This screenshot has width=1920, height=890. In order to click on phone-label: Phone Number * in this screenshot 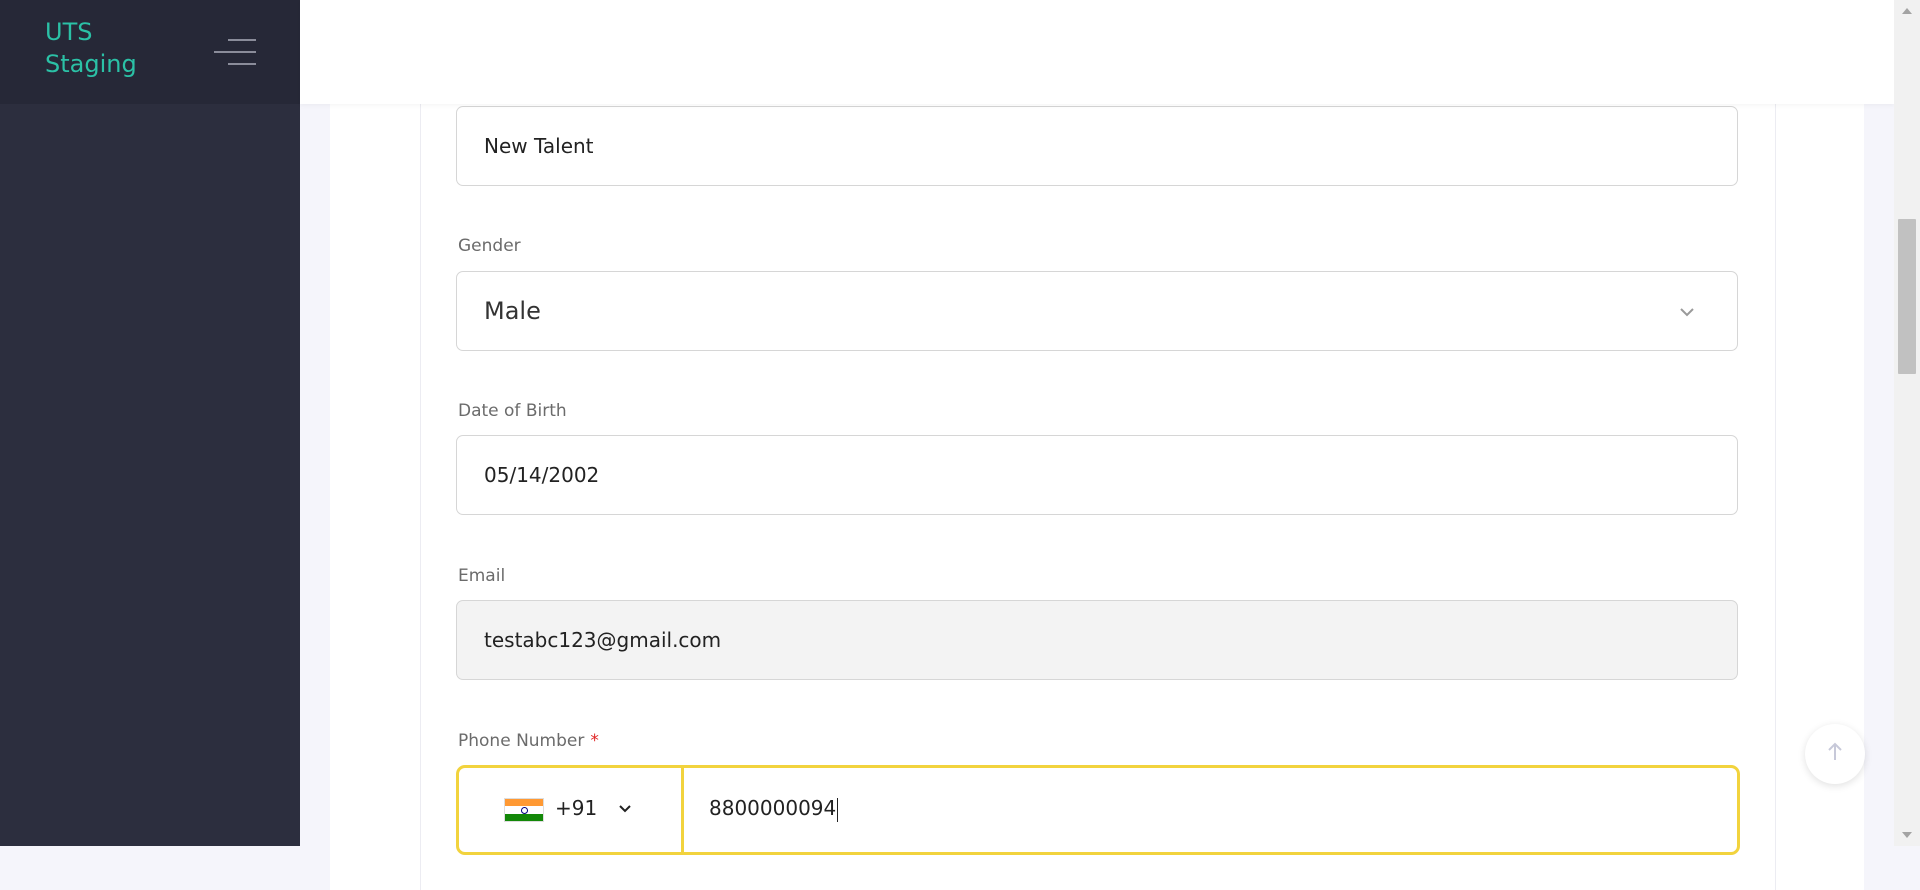, I will do `click(528, 741)`.